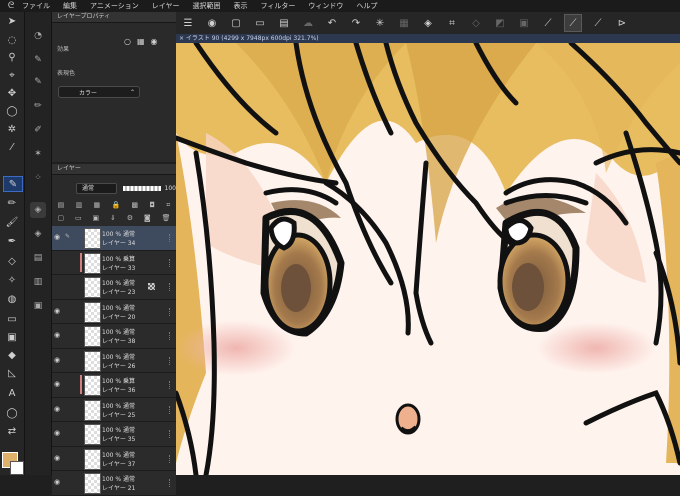 Image resolution: width=680 pixels, height=496 pixels. Describe the element at coordinates (79, 205) in the screenshot. I see `clip-icon: ▥` at that location.